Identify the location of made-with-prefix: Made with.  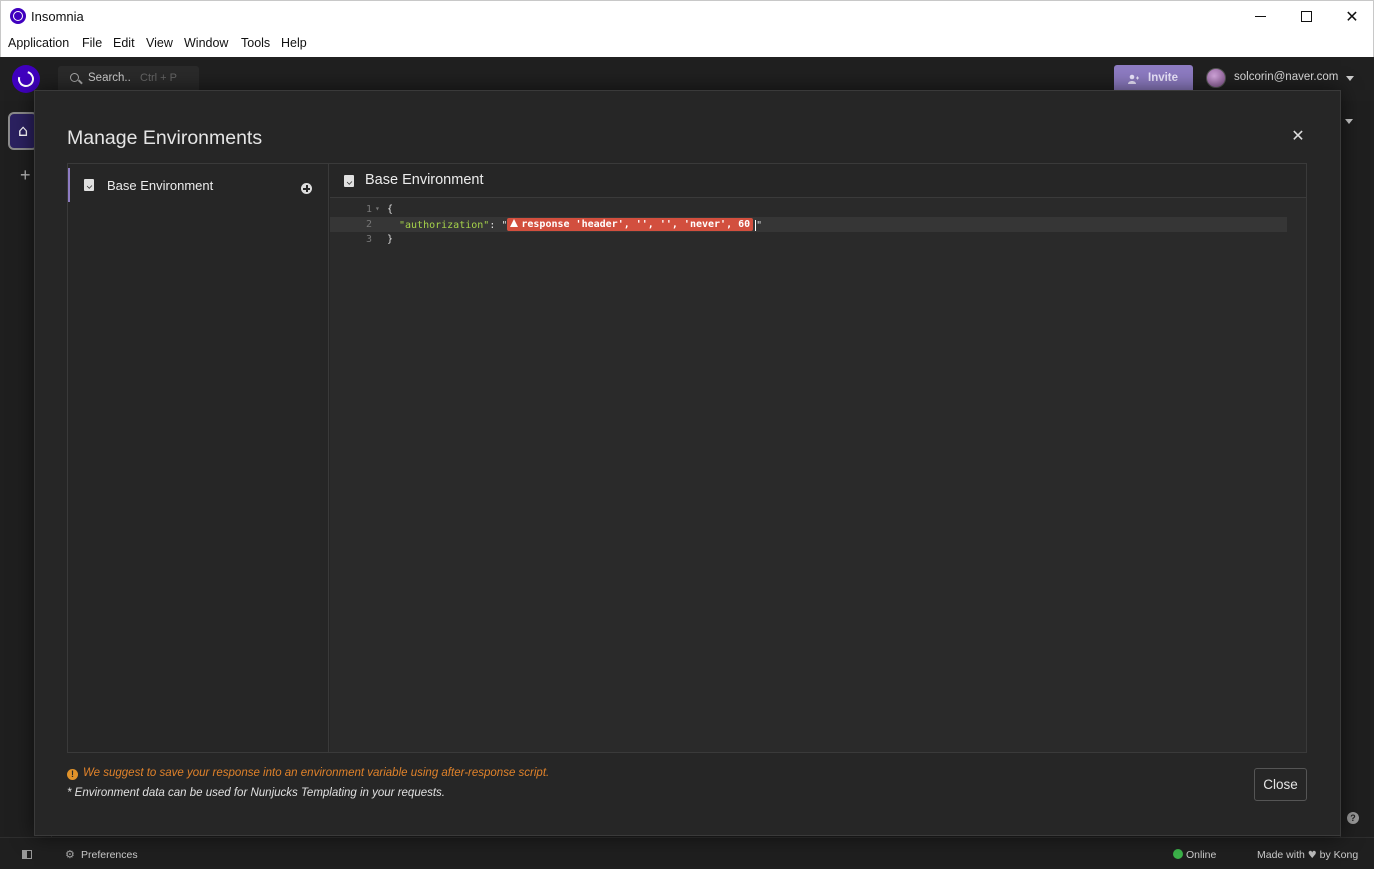
(1281, 855).